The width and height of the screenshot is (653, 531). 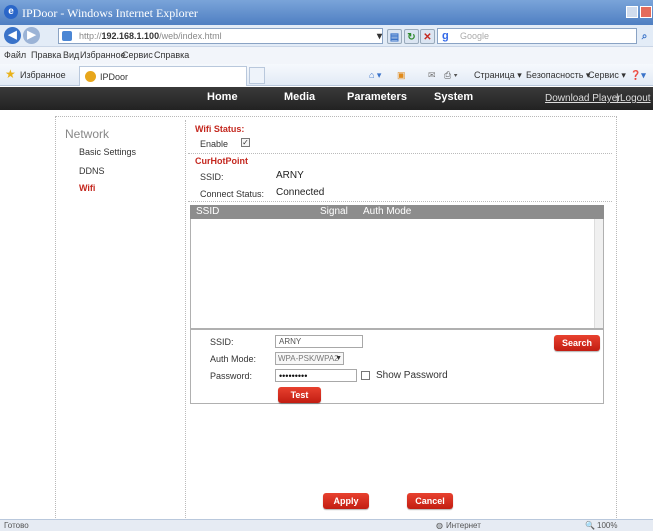 I want to click on connect-status-value: Connected, so click(x=300, y=192).